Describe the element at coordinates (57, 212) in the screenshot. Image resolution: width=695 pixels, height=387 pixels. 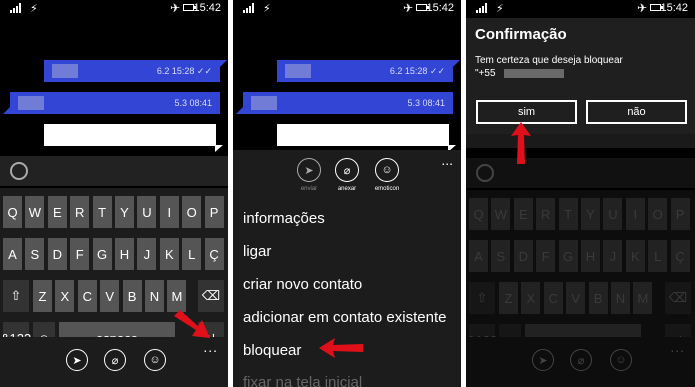
I see `key-e: E` at that location.